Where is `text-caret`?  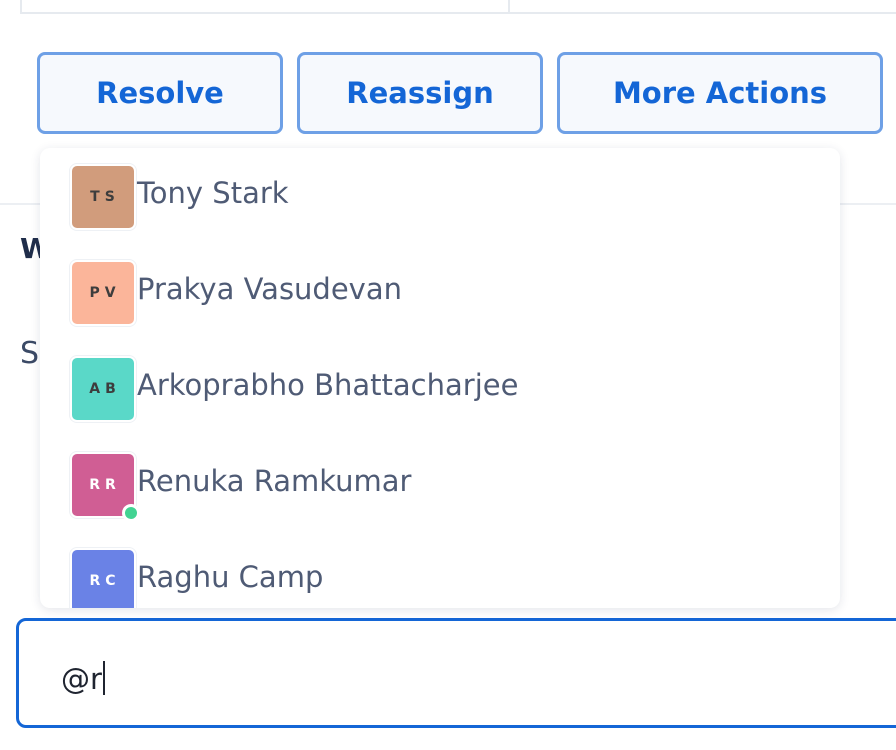
text-caret is located at coordinates (103, 678).